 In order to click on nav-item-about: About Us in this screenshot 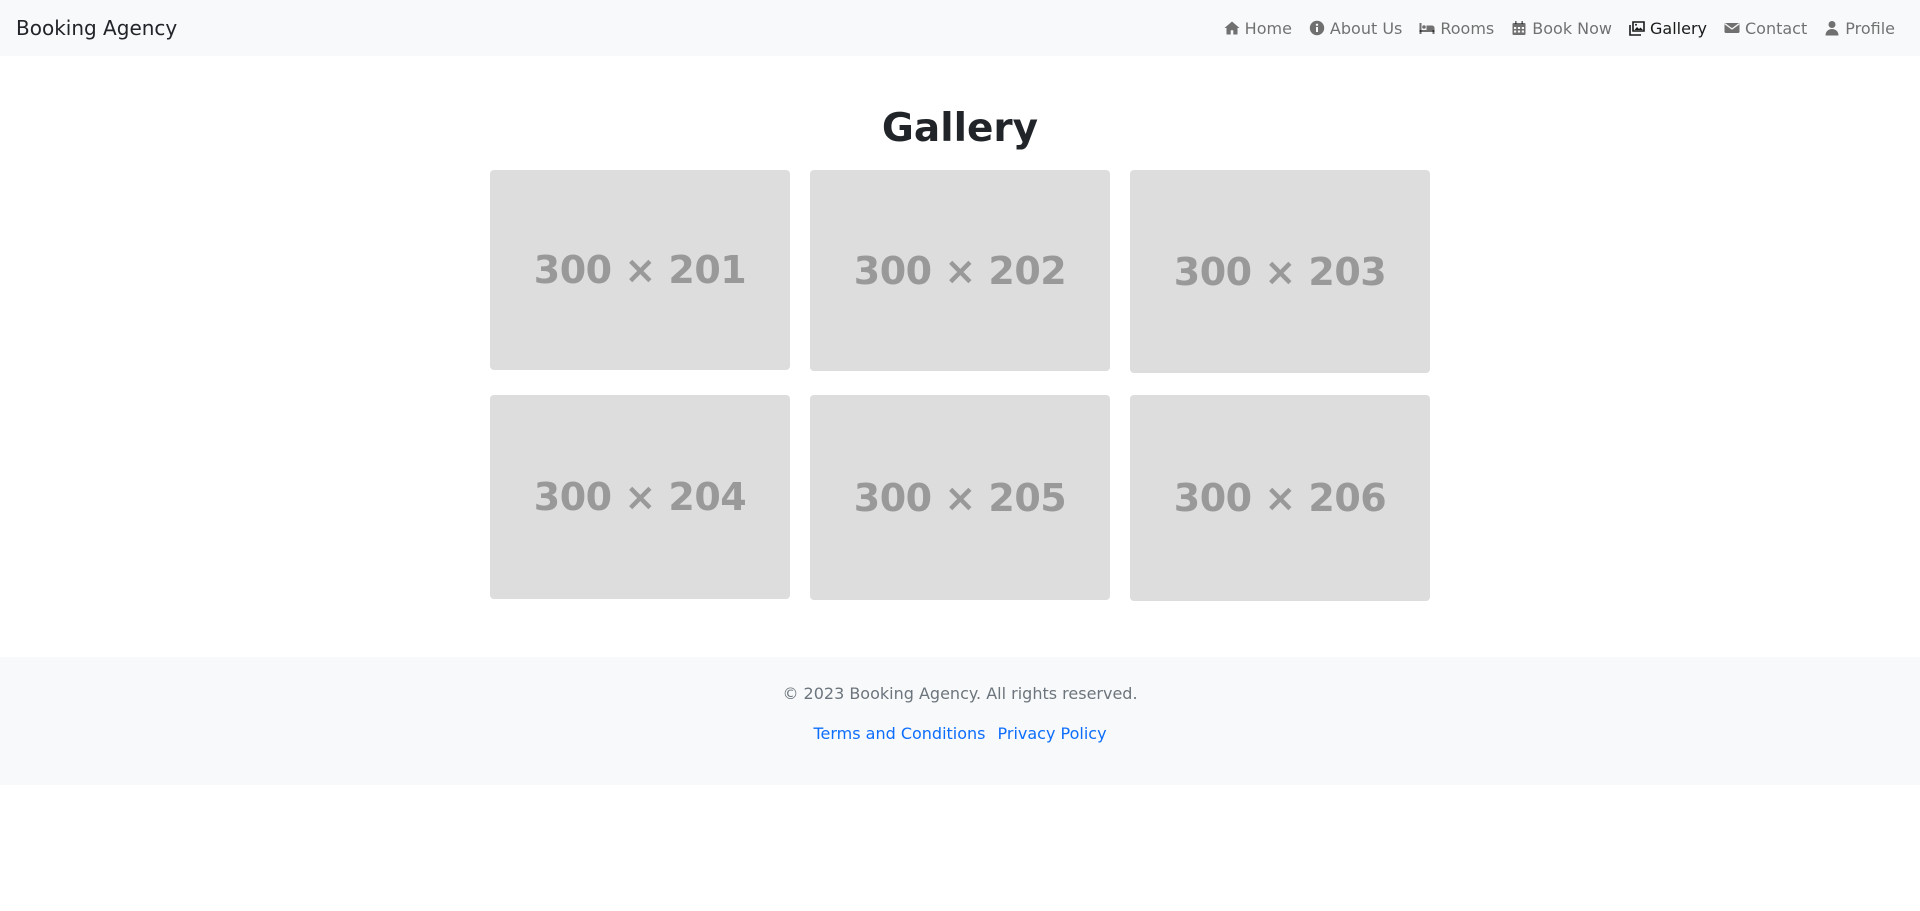, I will do `click(1355, 28)`.